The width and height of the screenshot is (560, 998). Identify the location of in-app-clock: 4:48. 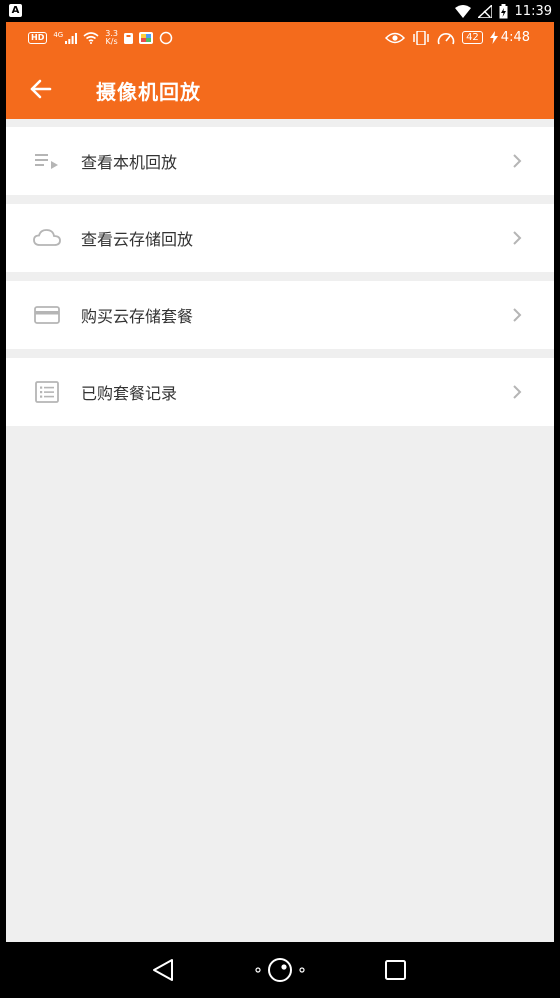
(515, 37).